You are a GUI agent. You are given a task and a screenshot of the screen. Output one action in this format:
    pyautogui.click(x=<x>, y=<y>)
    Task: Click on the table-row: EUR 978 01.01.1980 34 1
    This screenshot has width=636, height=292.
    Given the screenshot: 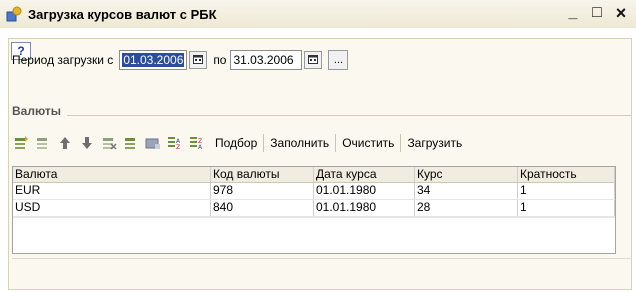 What is the action you would take?
    pyautogui.click(x=314, y=191)
    